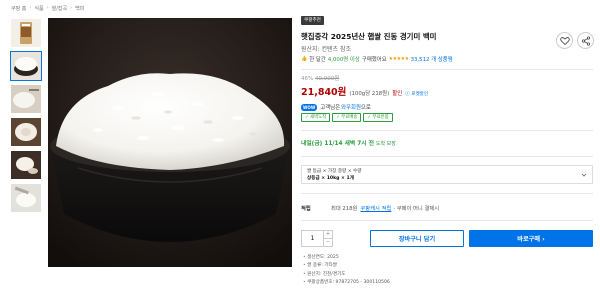 This screenshot has height=289, width=600. I want to click on share-button, so click(585, 40).